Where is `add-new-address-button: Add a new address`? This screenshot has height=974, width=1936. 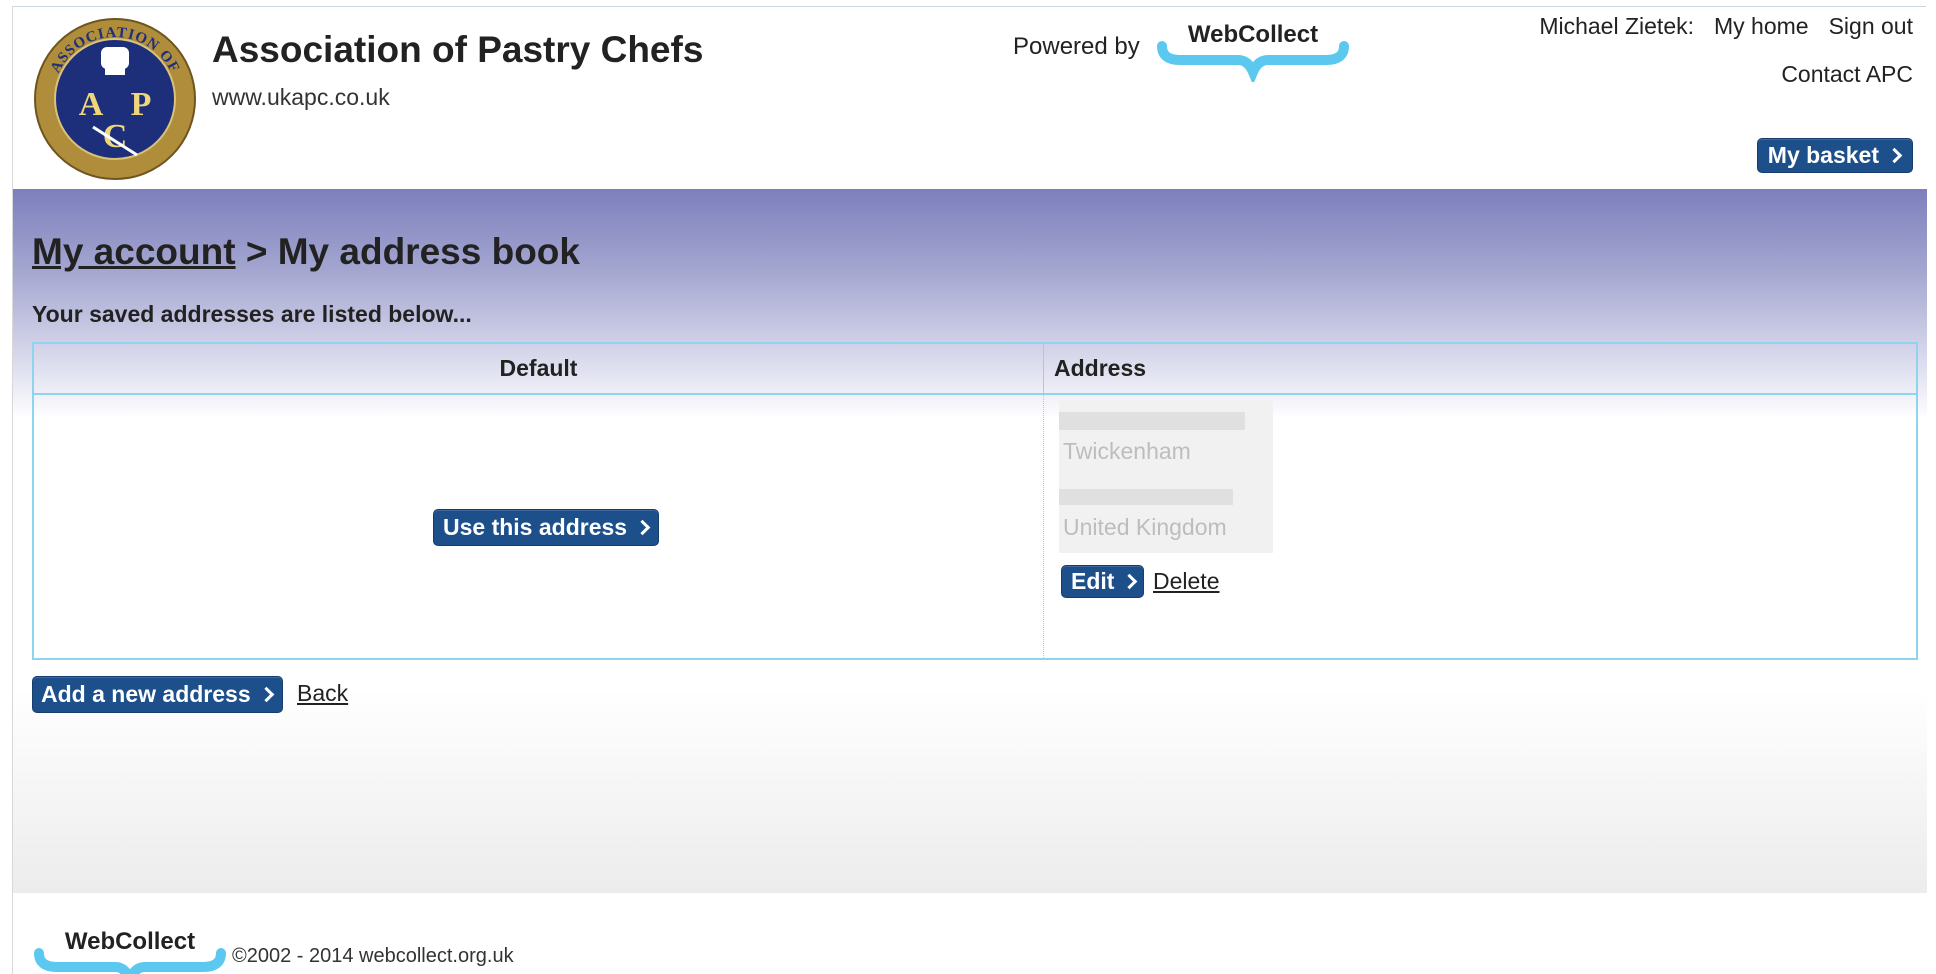 add-new-address-button: Add a new address is located at coordinates (157, 694).